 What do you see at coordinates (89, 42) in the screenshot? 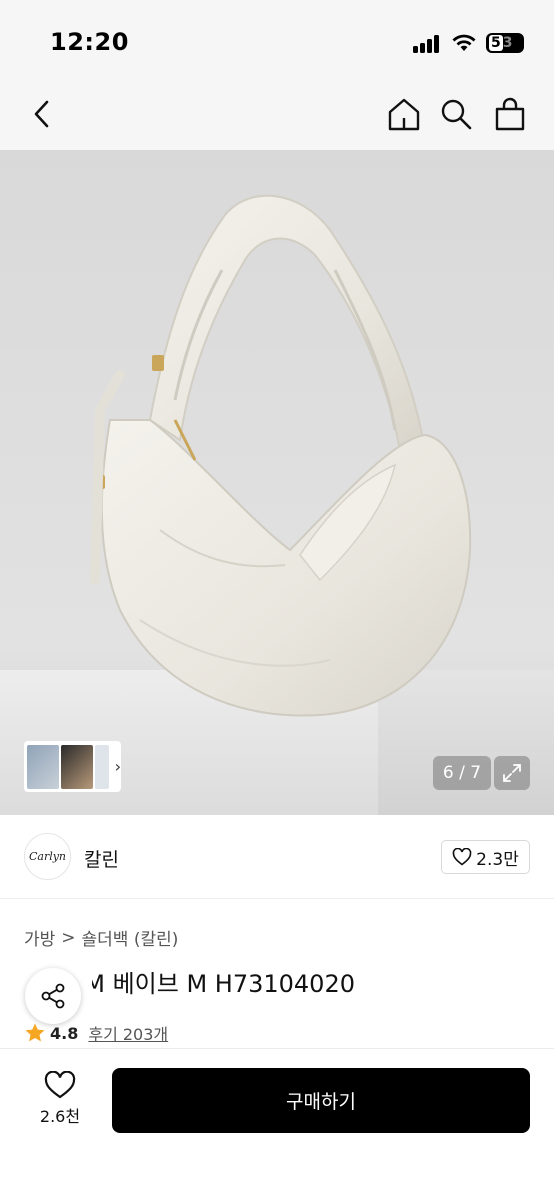
I see `status-time: 12:20` at bounding box center [89, 42].